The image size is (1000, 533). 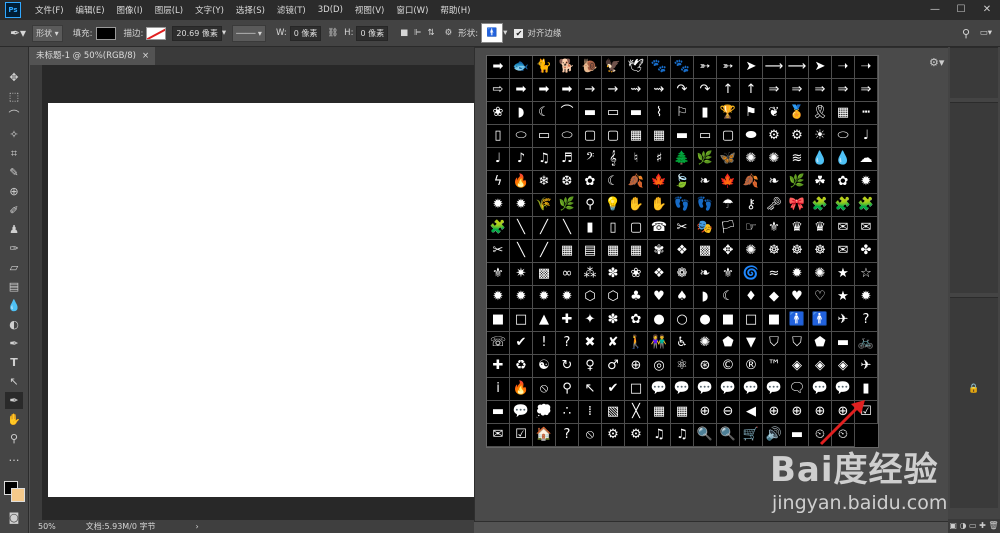 What do you see at coordinates (659, 297) in the screenshot?
I see `shape-cell: ♥` at bounding box center [659, 297].